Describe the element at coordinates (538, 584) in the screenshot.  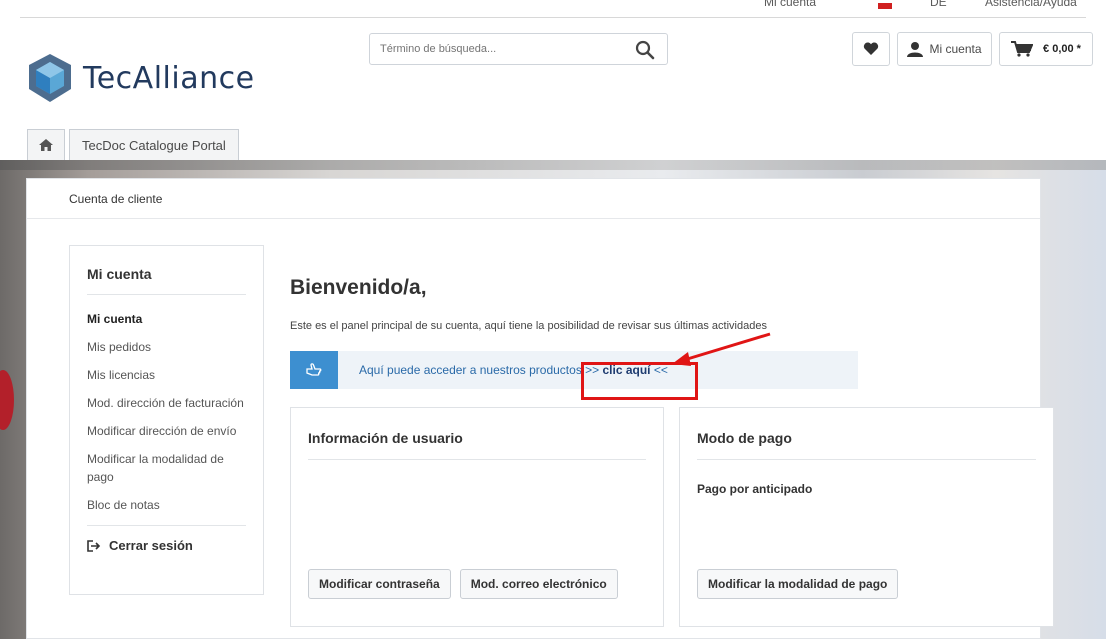
I see `change-email-button: Mod. correo electrónico` at that location.